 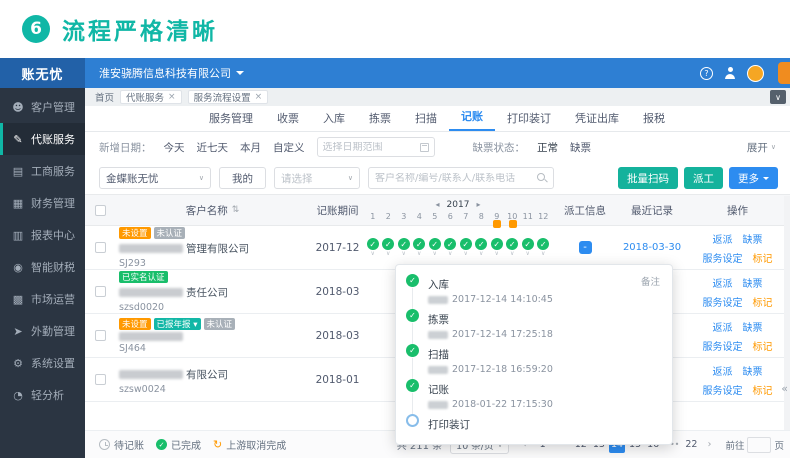 What do you see at coordinates (231, 119) in the screenshot?
I see `module-tab: 服务管理` at bounding box center [231, 119].